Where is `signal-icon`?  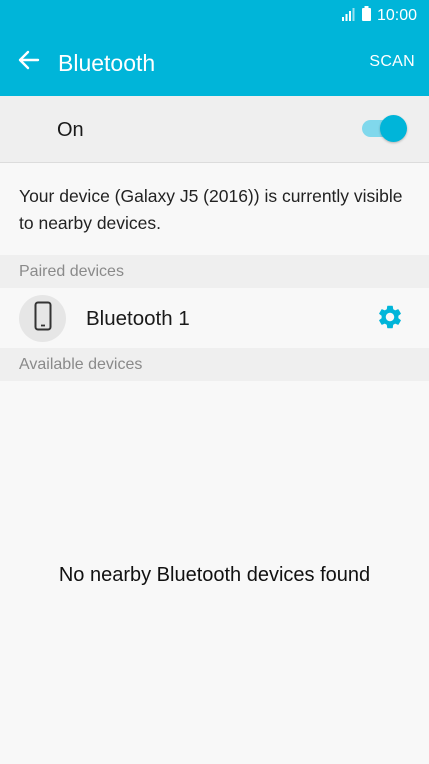
signal-icon is located at coordinates (348, 16).